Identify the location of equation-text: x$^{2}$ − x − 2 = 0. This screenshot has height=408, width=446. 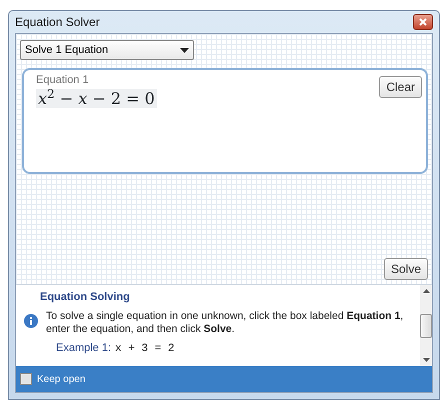
(96, 98).